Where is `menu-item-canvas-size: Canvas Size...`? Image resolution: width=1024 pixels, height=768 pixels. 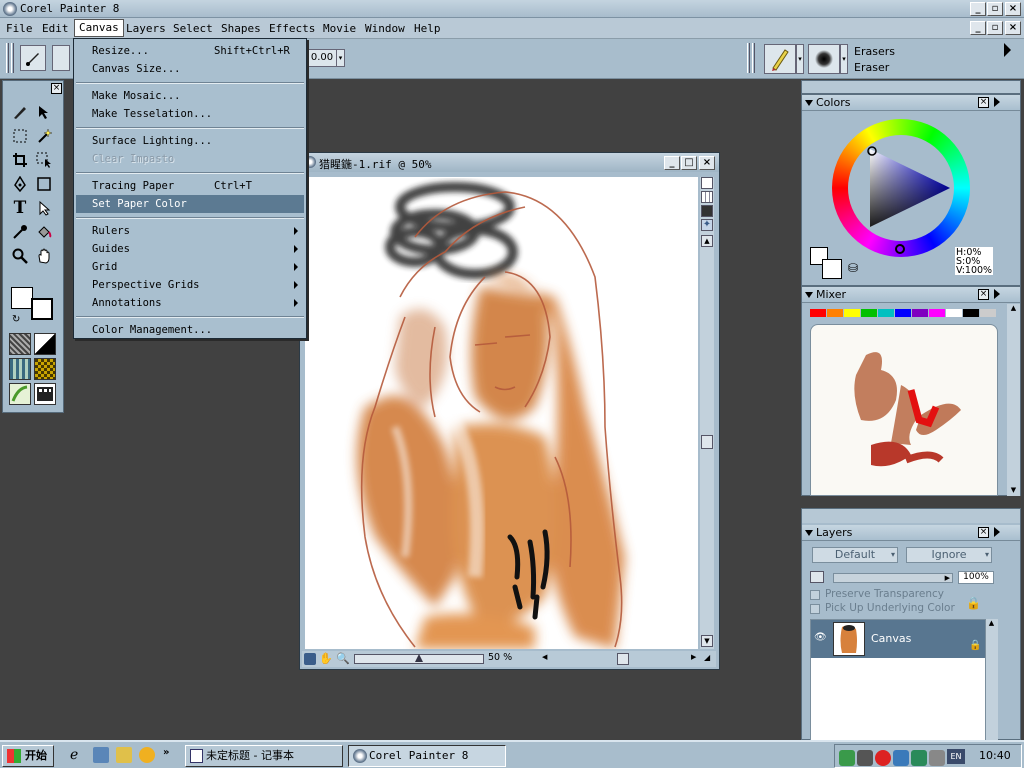
menu-item-canvas-size: Canvas Size... is located at coordinates (190, 69).